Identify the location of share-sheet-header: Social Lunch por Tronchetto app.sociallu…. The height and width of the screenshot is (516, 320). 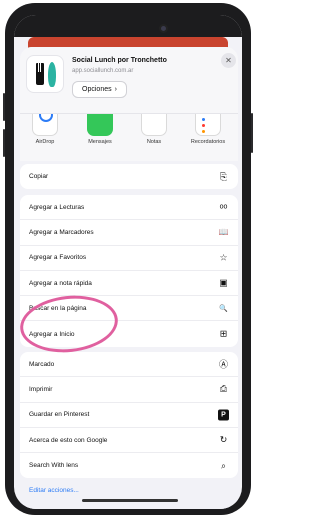
(129, 80).